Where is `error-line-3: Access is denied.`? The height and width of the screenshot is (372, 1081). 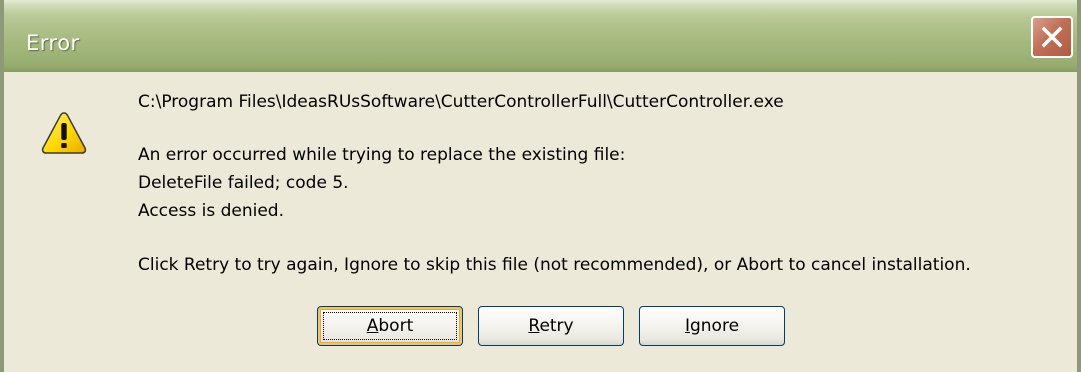 error-line-3: Access is denied. is located at coordinates (211, 211).